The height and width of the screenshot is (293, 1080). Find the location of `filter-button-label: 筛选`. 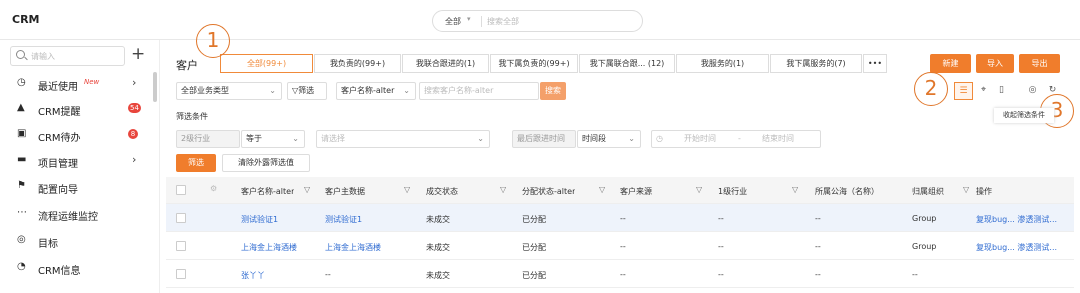

filter-button-label: 筛选 is located at coordinates (306, 90).